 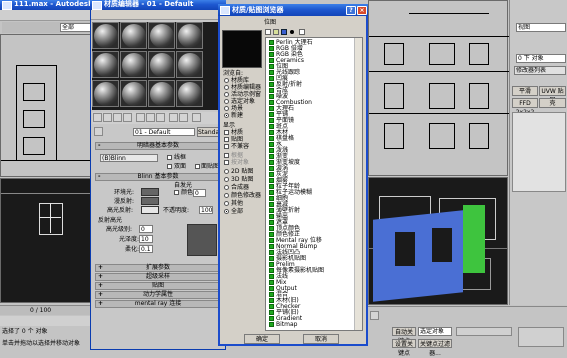 I want to click on lock-icon, so click(x=374, y=315).